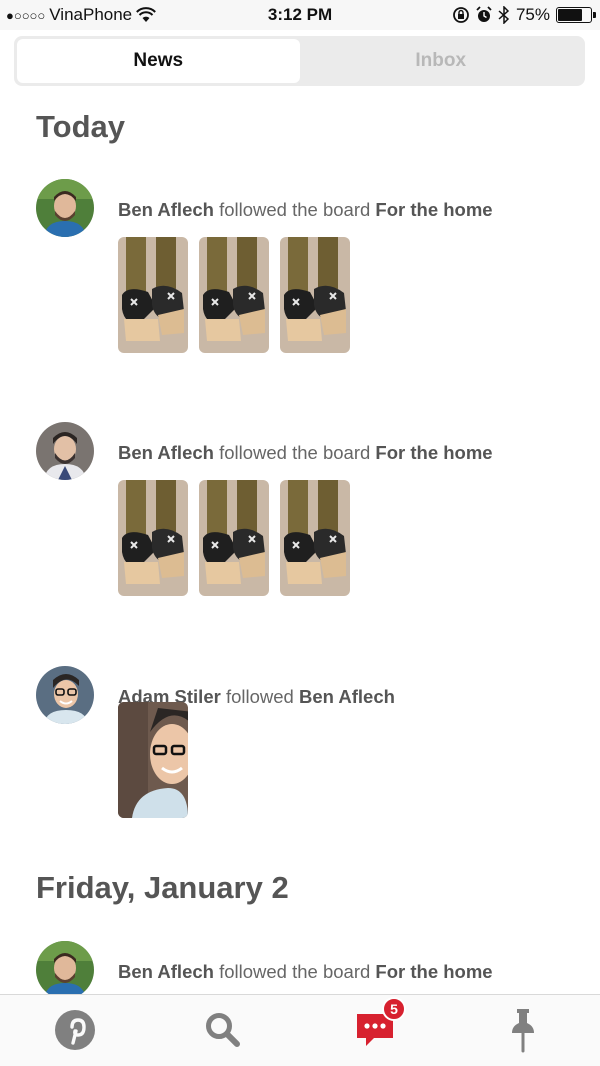 This screenshot has height=1066, width=600. What do you see at coordinates (158, 61) in the screenshot?
I see `tab-news: News` at bounding box center [158, 61].